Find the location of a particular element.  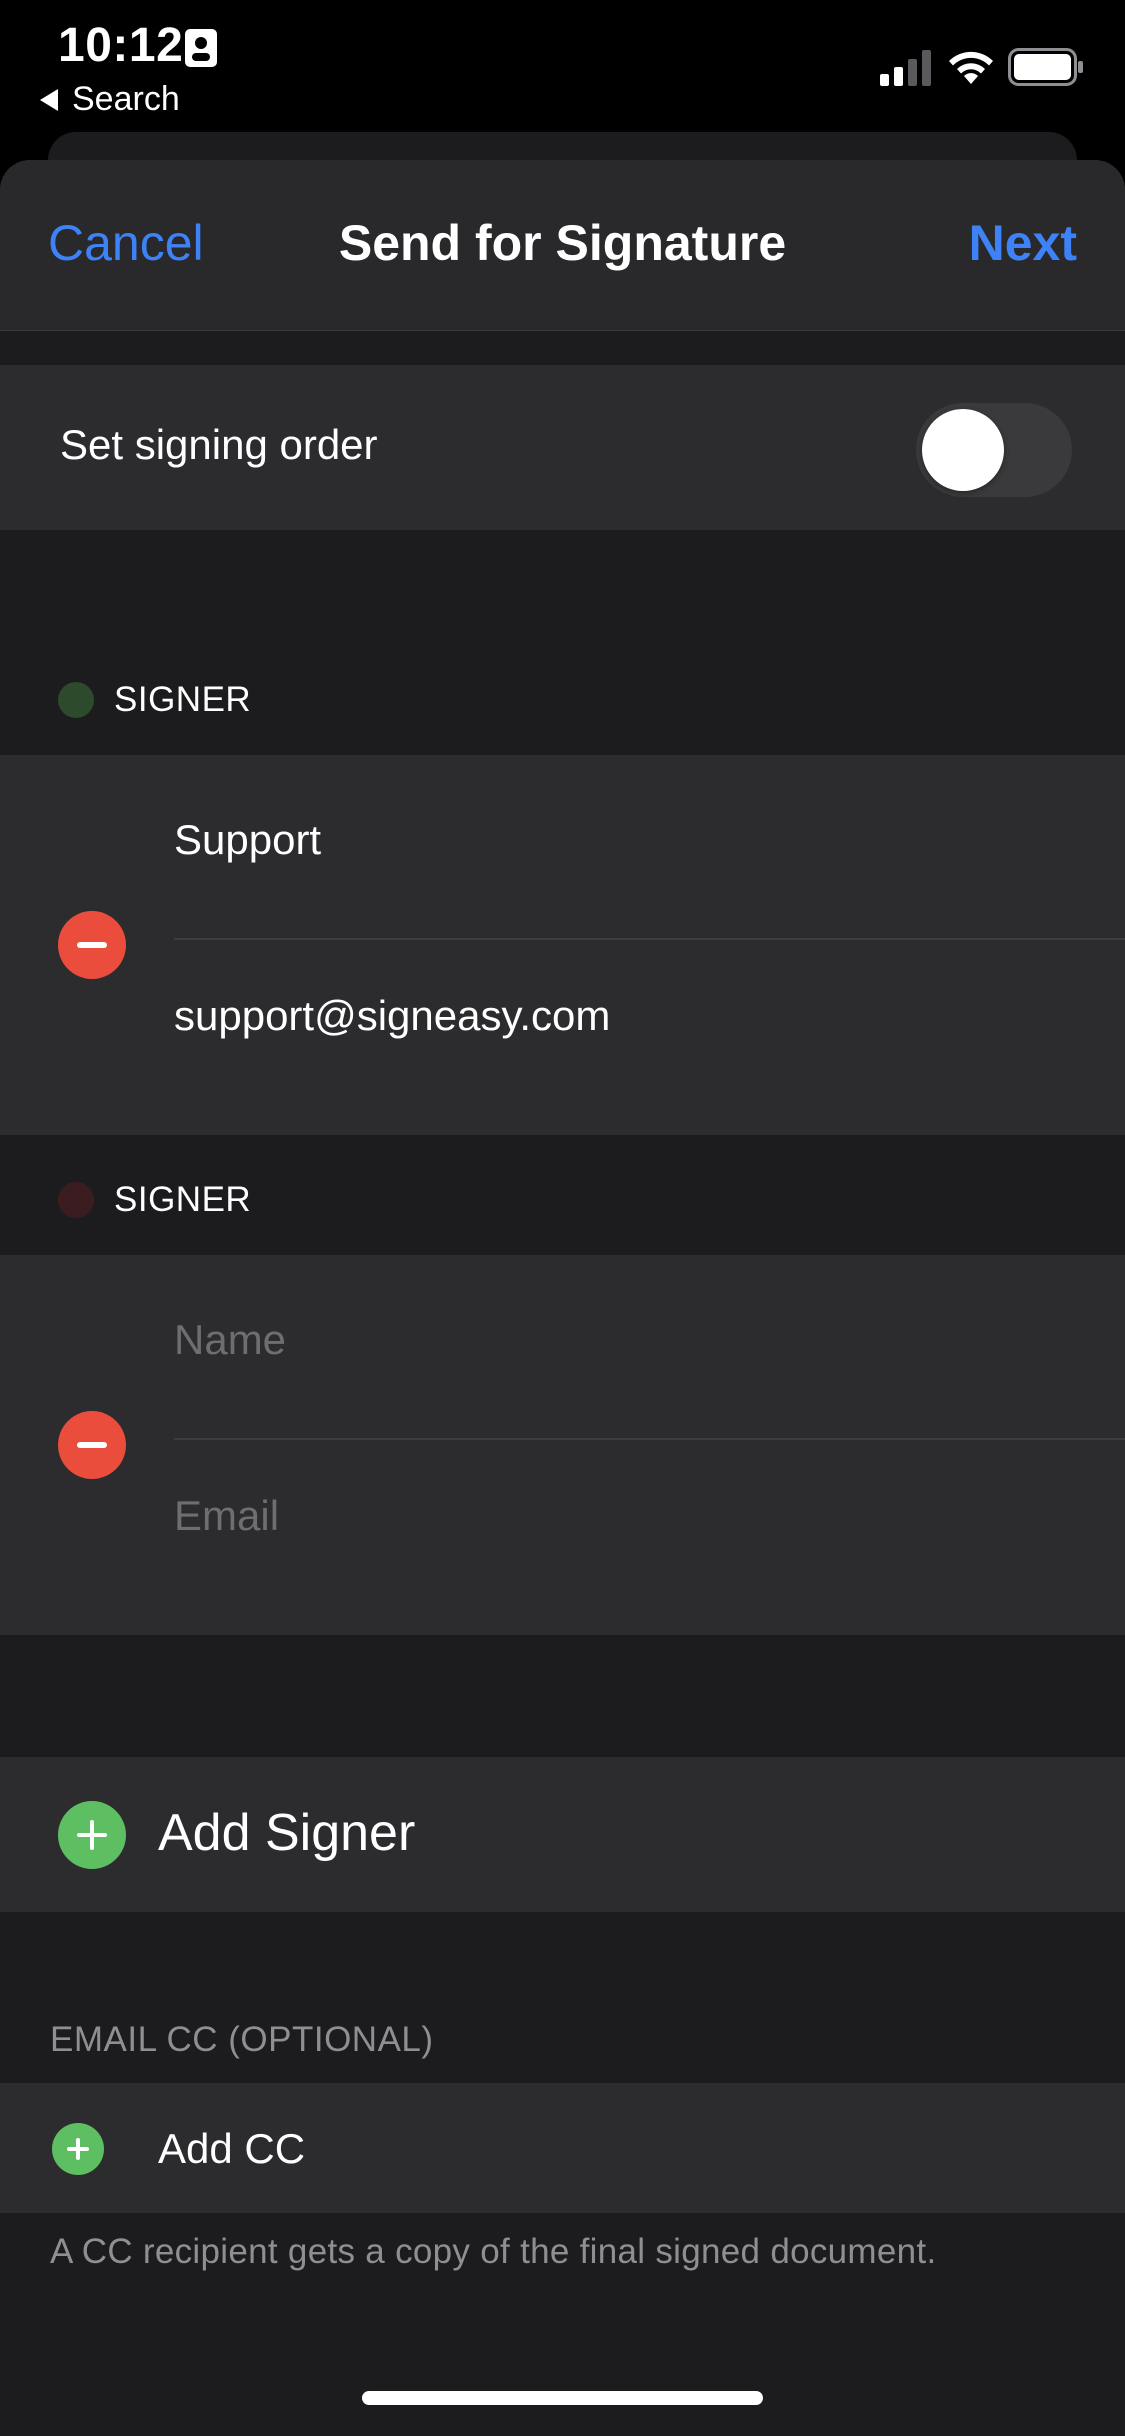

back-label: Search is located at coordinates (126, 99).